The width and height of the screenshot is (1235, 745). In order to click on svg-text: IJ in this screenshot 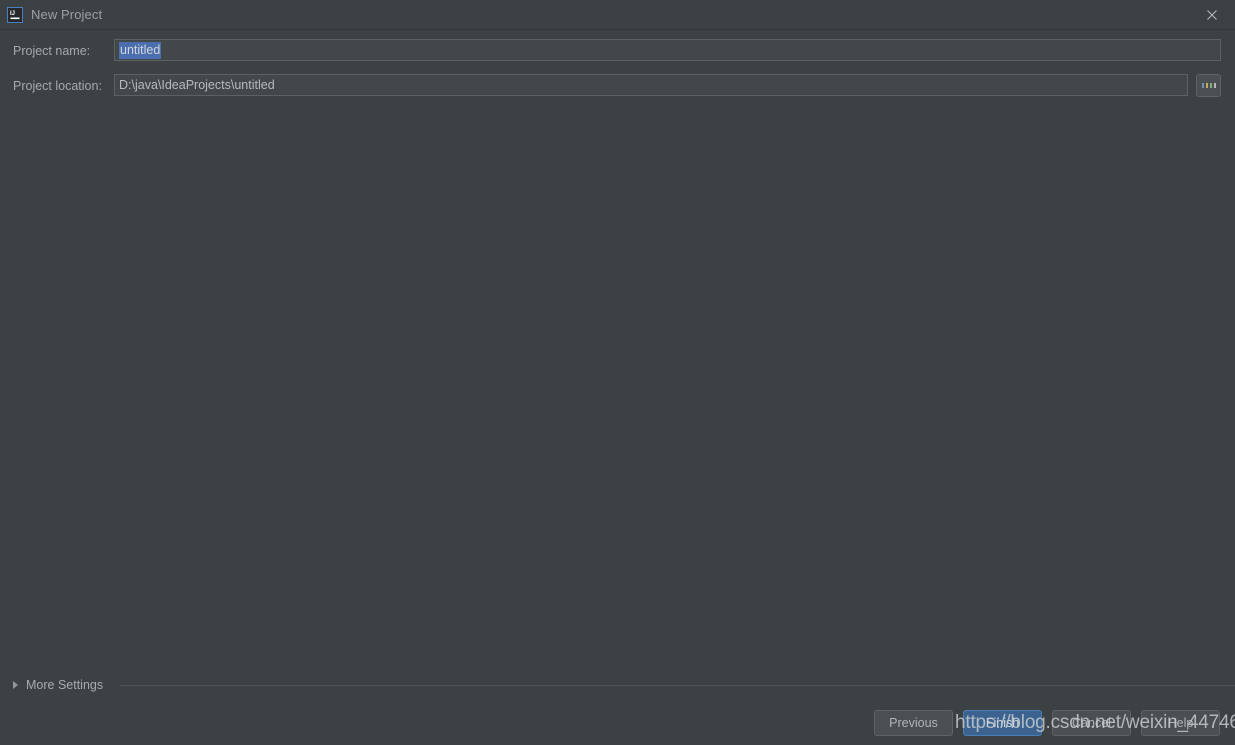, I will do `click(12, 14)`.